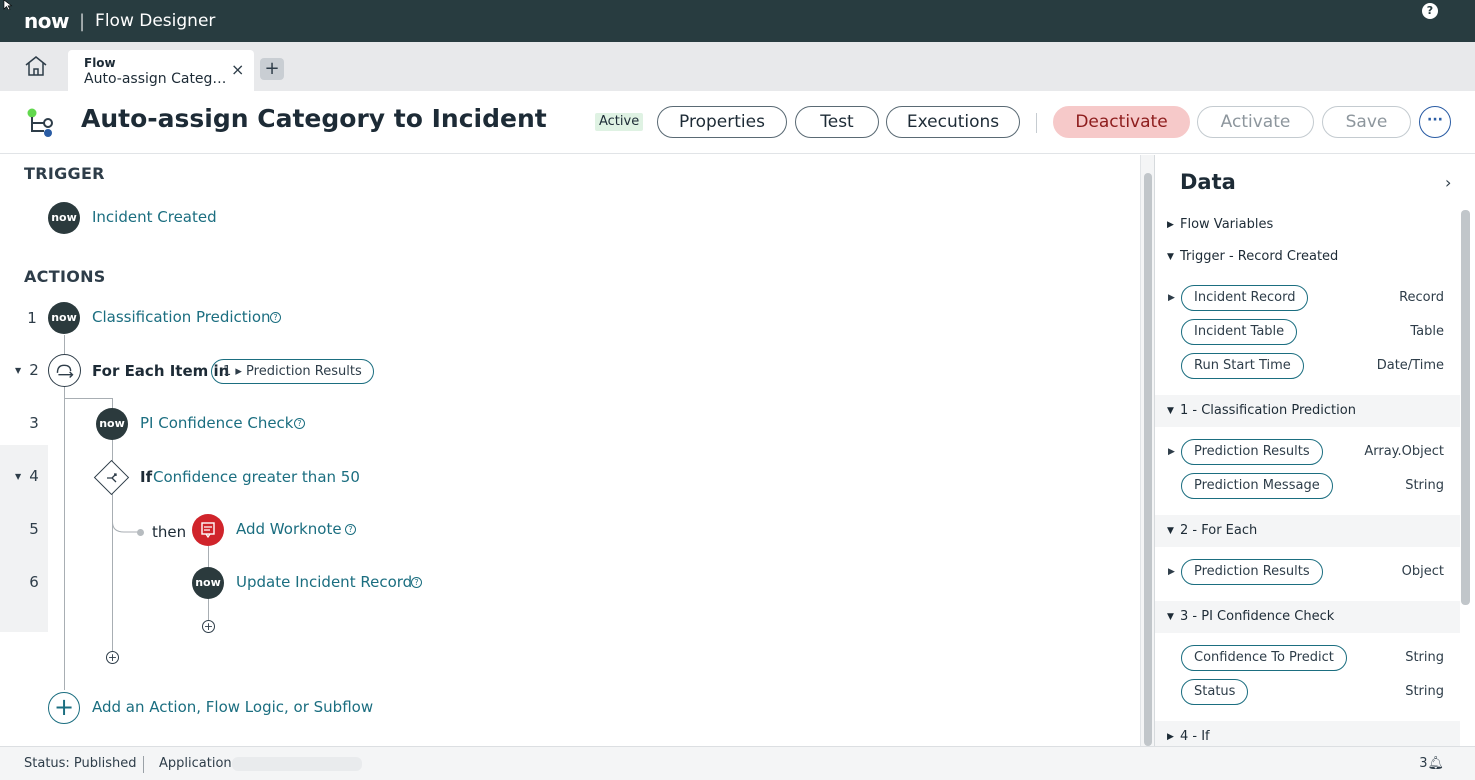 This screenshot has width=1475, height=780. Describe the element at coordinates (1465, 407) in the screenshot. I see `data-panel-scrollbar` at that location.